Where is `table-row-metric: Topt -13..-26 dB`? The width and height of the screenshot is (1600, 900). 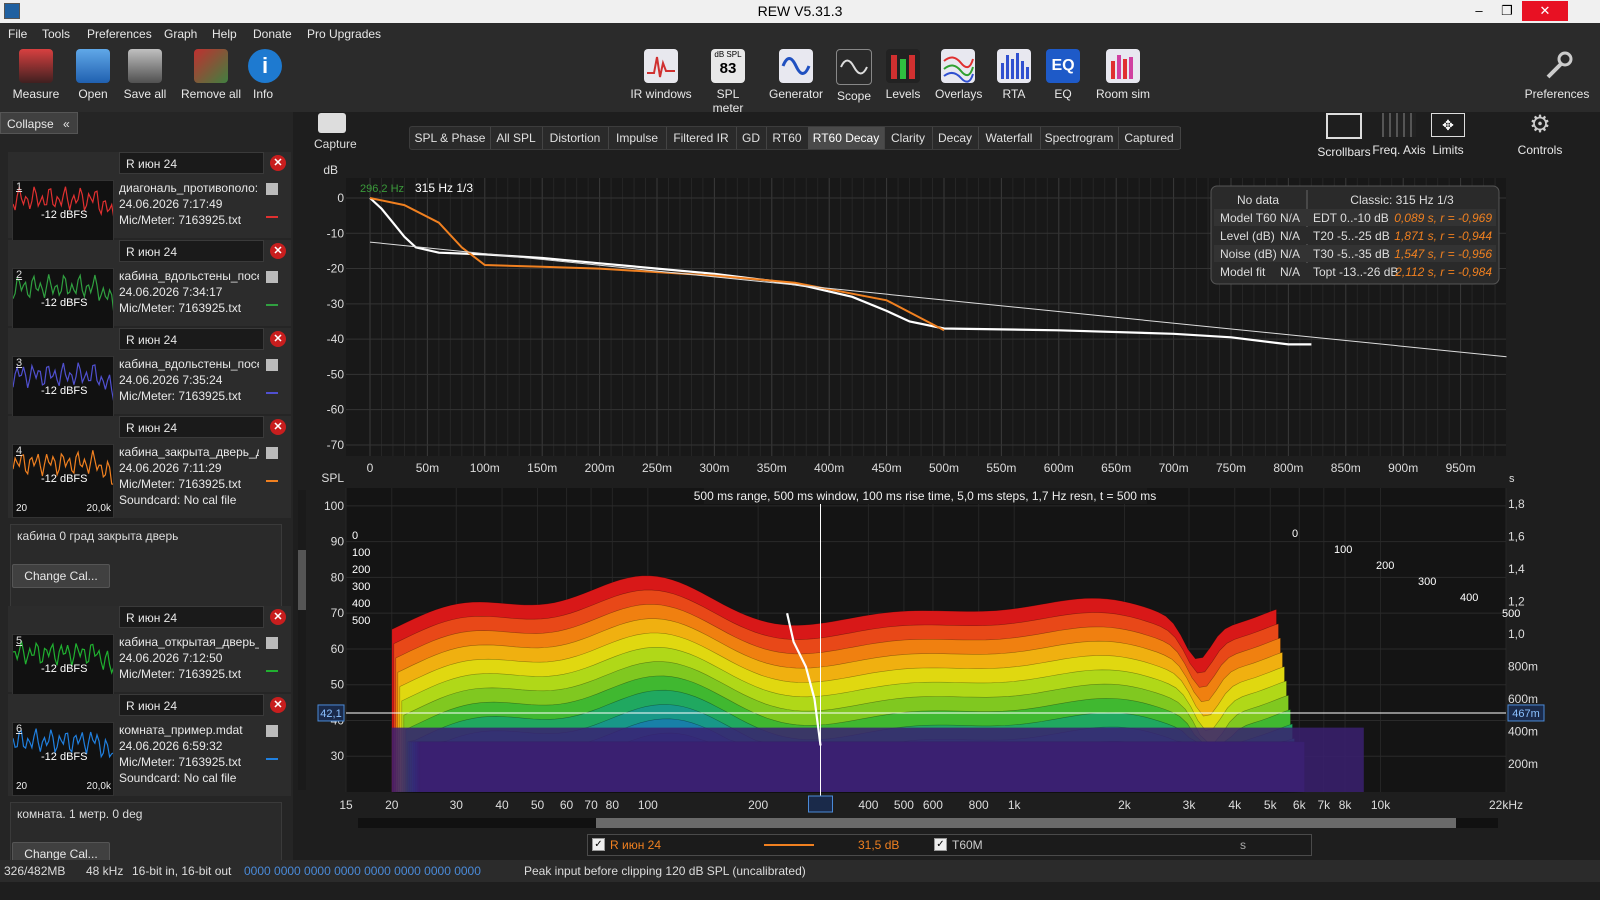
table-row-metric: Topt -13..-26 dB is located at coordinates (1355, 272).